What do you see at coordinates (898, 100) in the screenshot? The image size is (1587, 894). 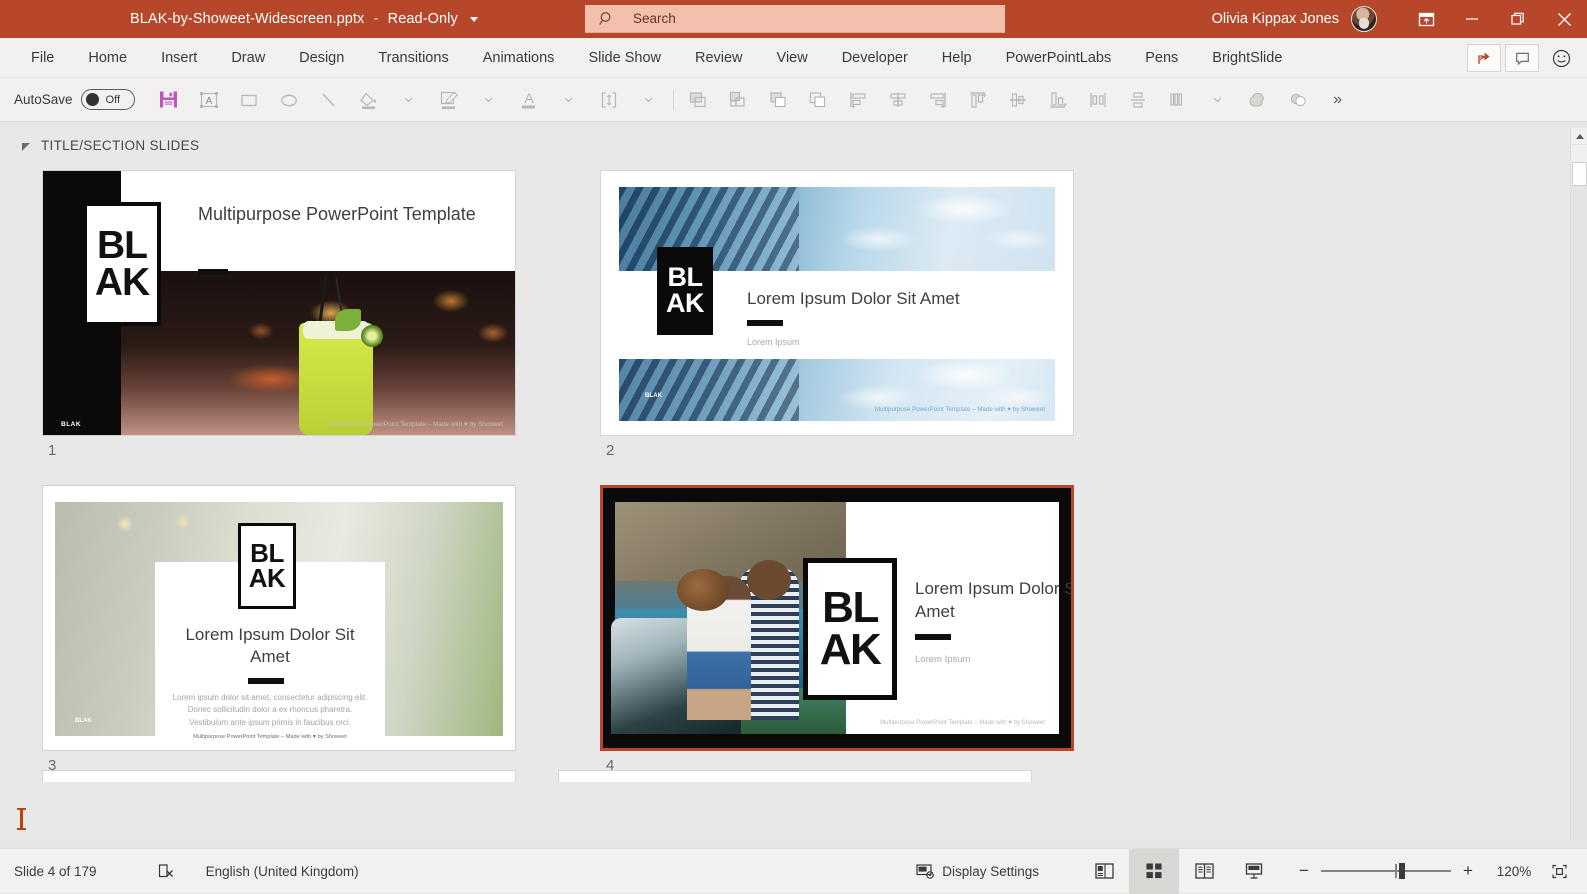 I see `align-center-icon` at bounding box center [898, 100].